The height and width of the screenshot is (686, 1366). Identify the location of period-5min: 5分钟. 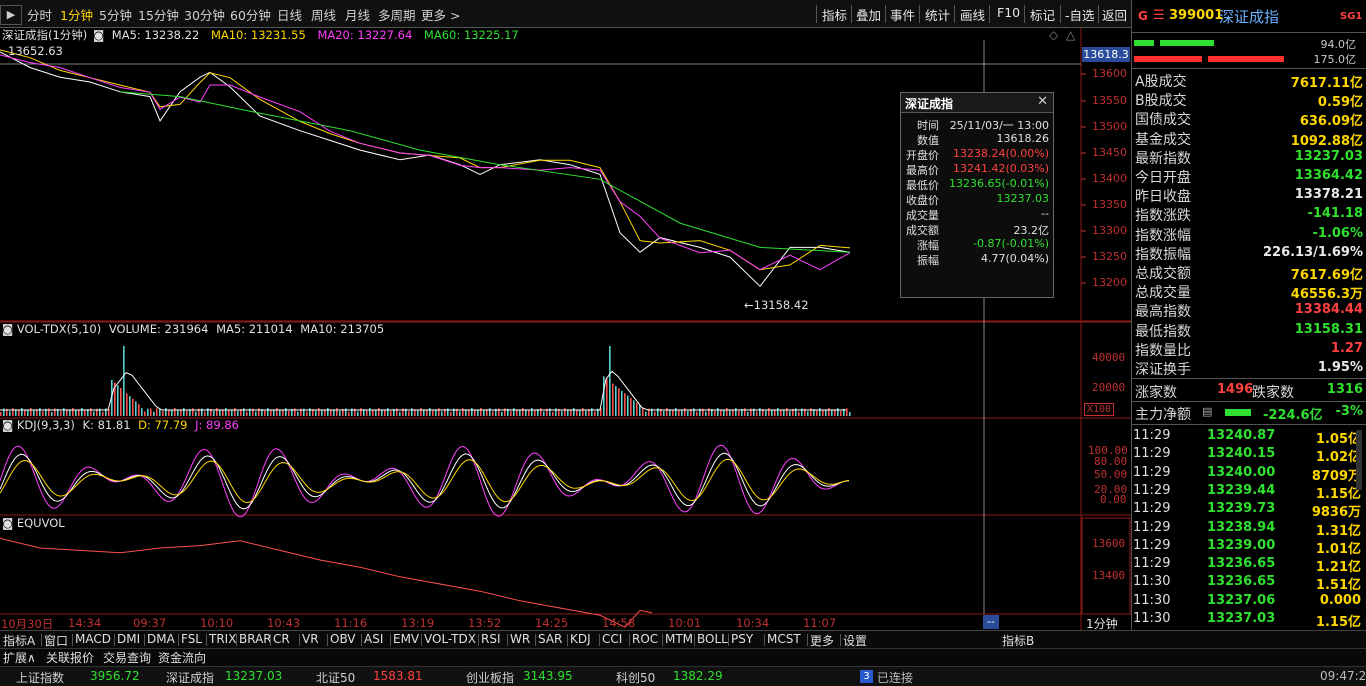
(115, 14).